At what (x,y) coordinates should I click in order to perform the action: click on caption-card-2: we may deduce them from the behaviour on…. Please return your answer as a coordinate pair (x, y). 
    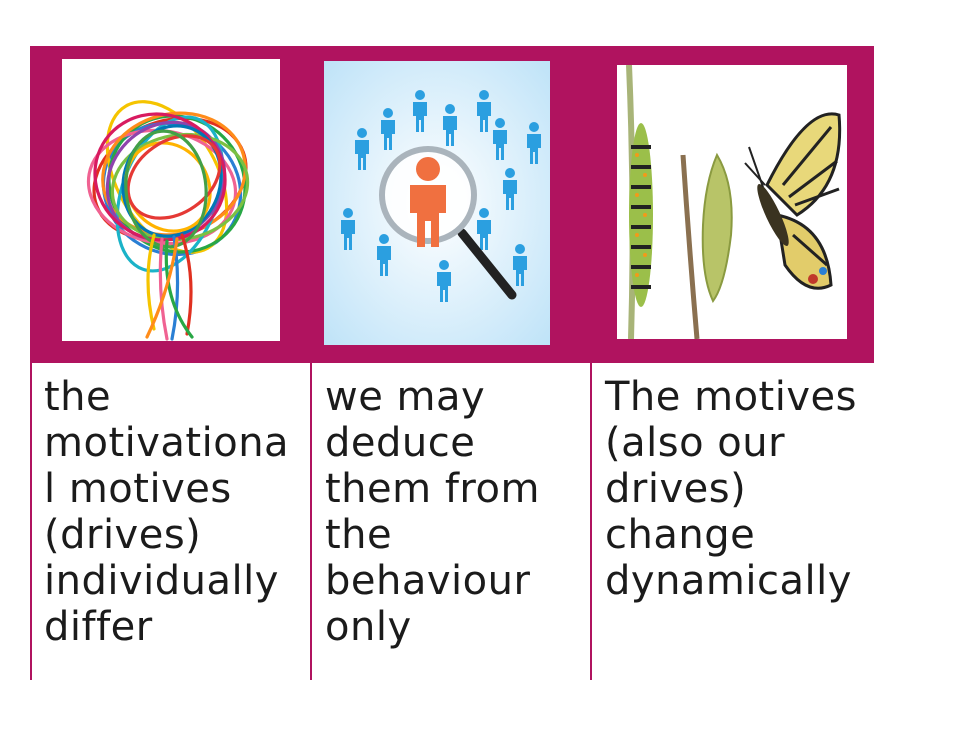
    Looking at the image, I should click on (432, 512).